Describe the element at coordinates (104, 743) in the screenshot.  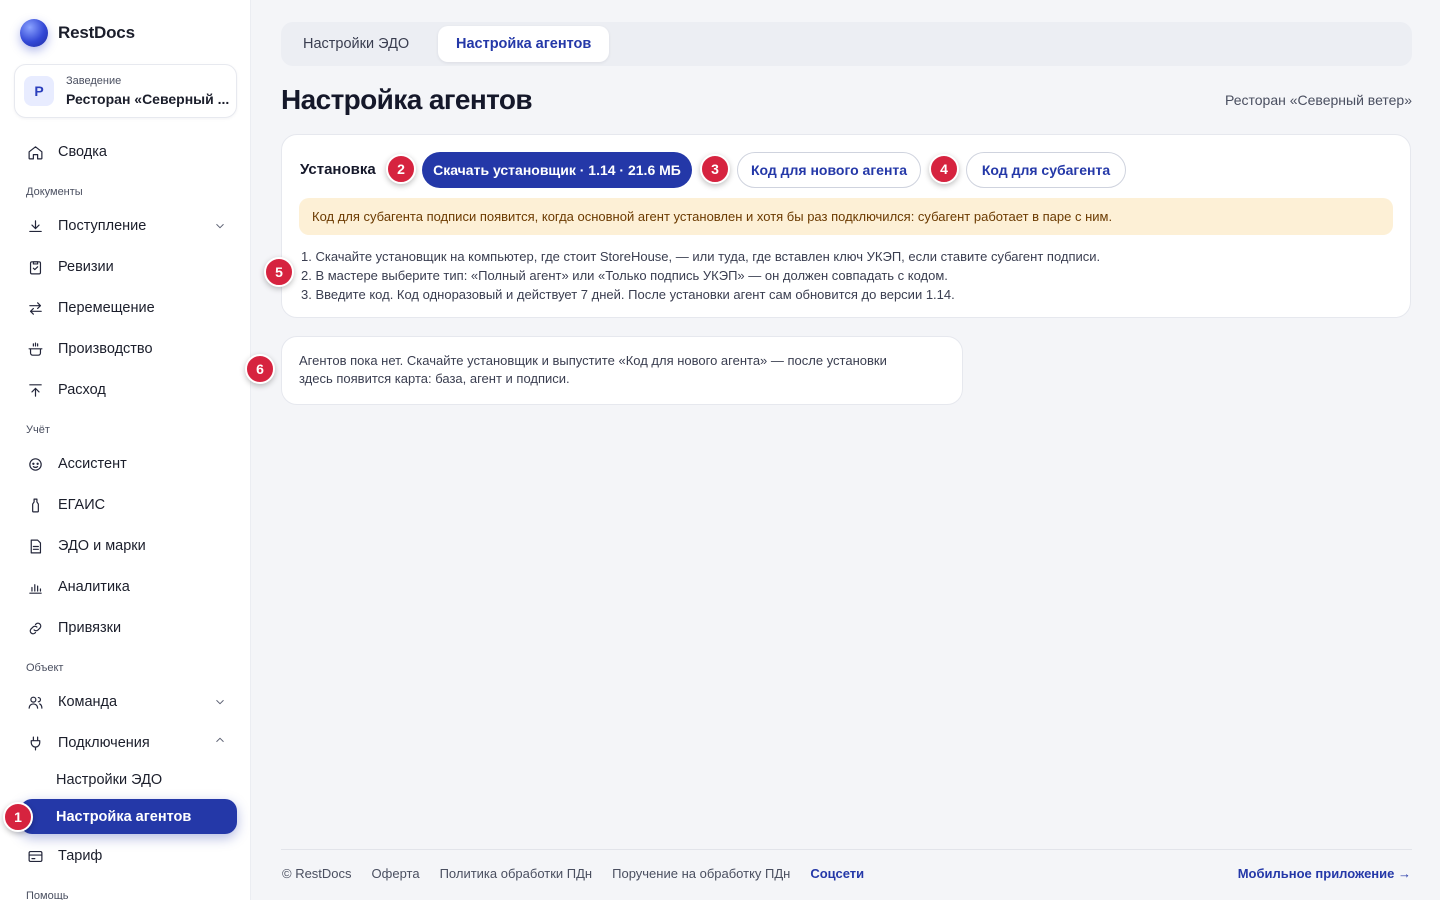
I see `sidebar-item-label: Подключения` at that location.